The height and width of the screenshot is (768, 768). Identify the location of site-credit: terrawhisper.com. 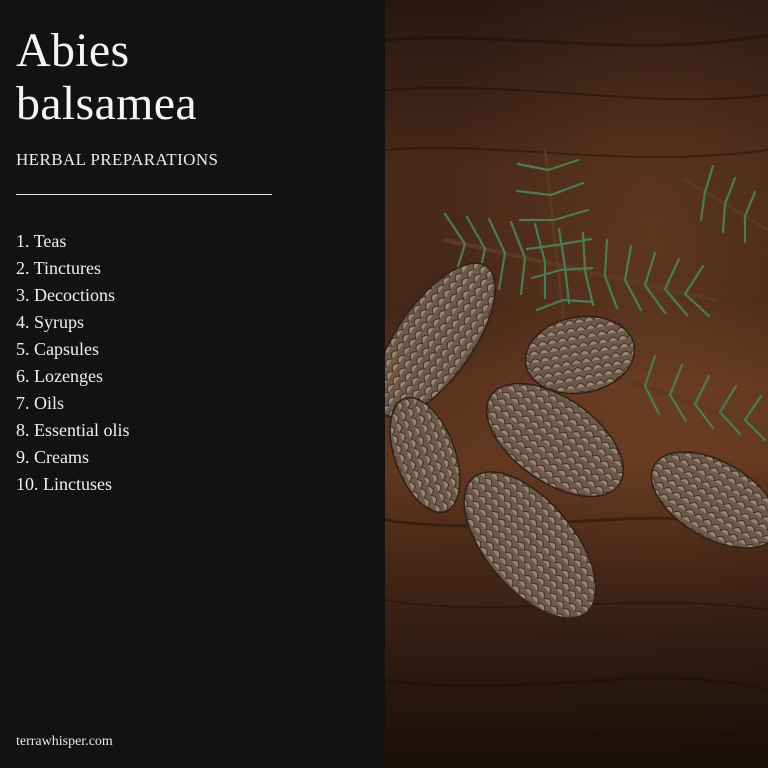
(64, 741).